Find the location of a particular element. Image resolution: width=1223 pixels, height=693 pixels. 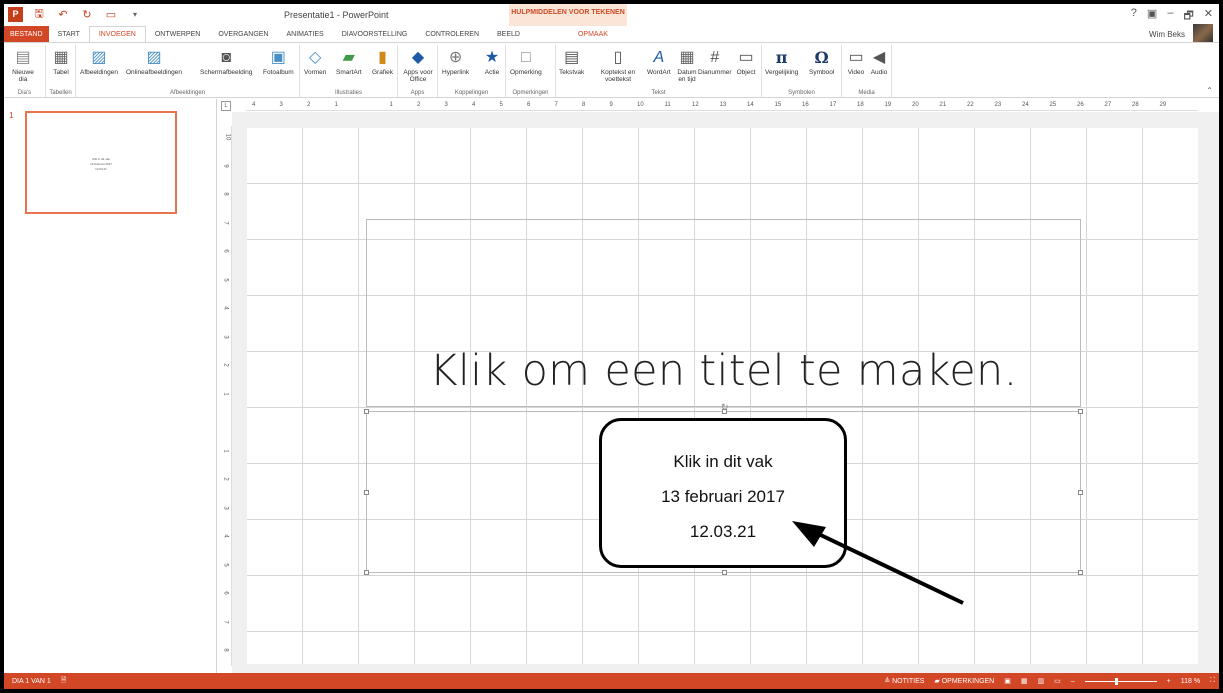

ruler-tick-label: 5 is located at coordinates (501, 105).